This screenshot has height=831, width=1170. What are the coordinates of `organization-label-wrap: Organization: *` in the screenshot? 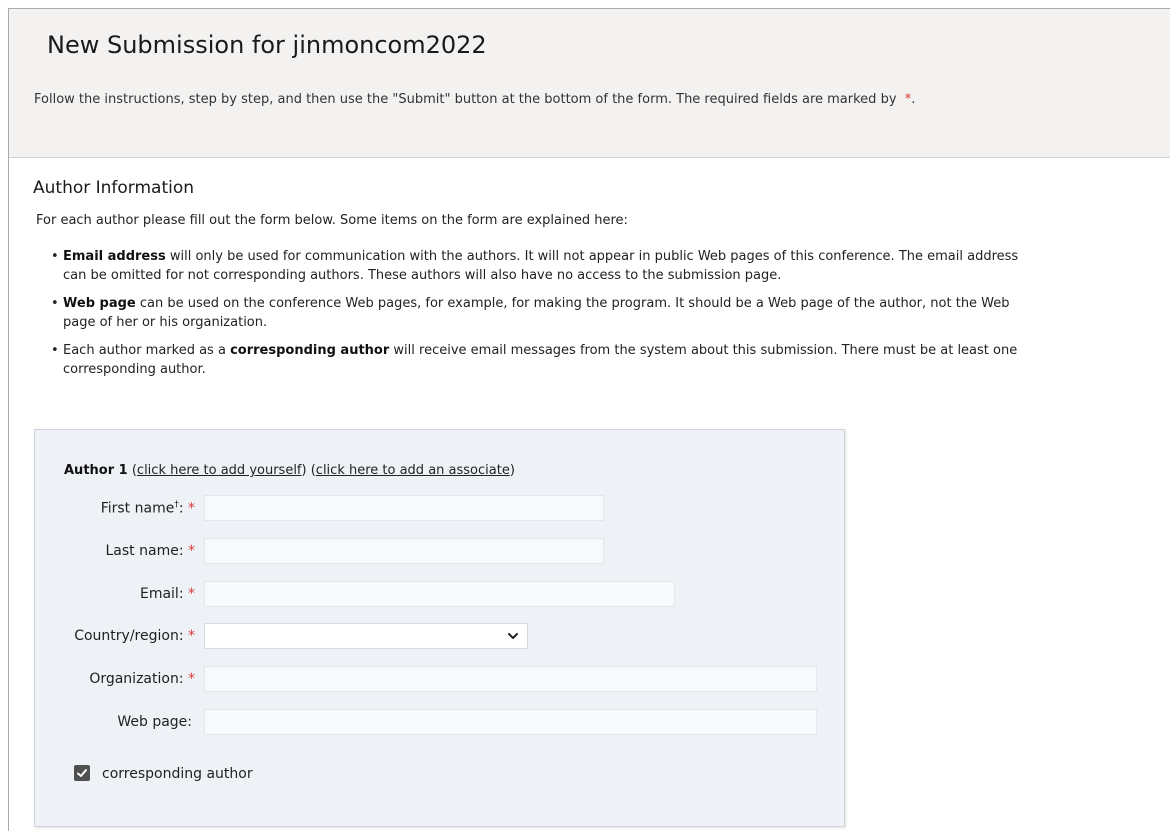 It's located at (115, 679).